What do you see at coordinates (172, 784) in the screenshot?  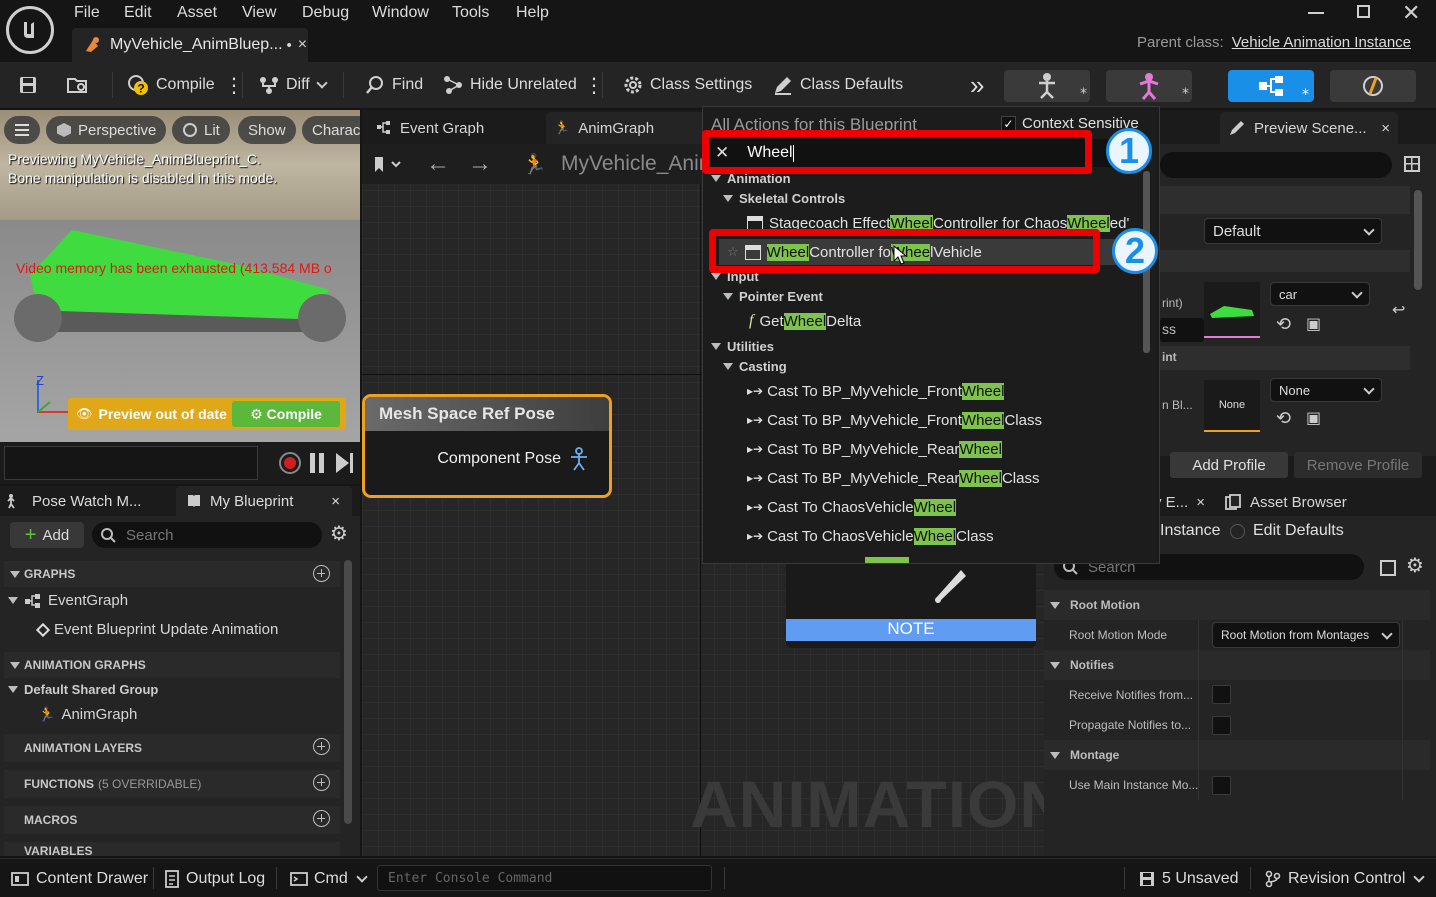 I see `section-functions: FUNCTIONS (5 OVERRIDABLE)` at bounding box center [172, 784].